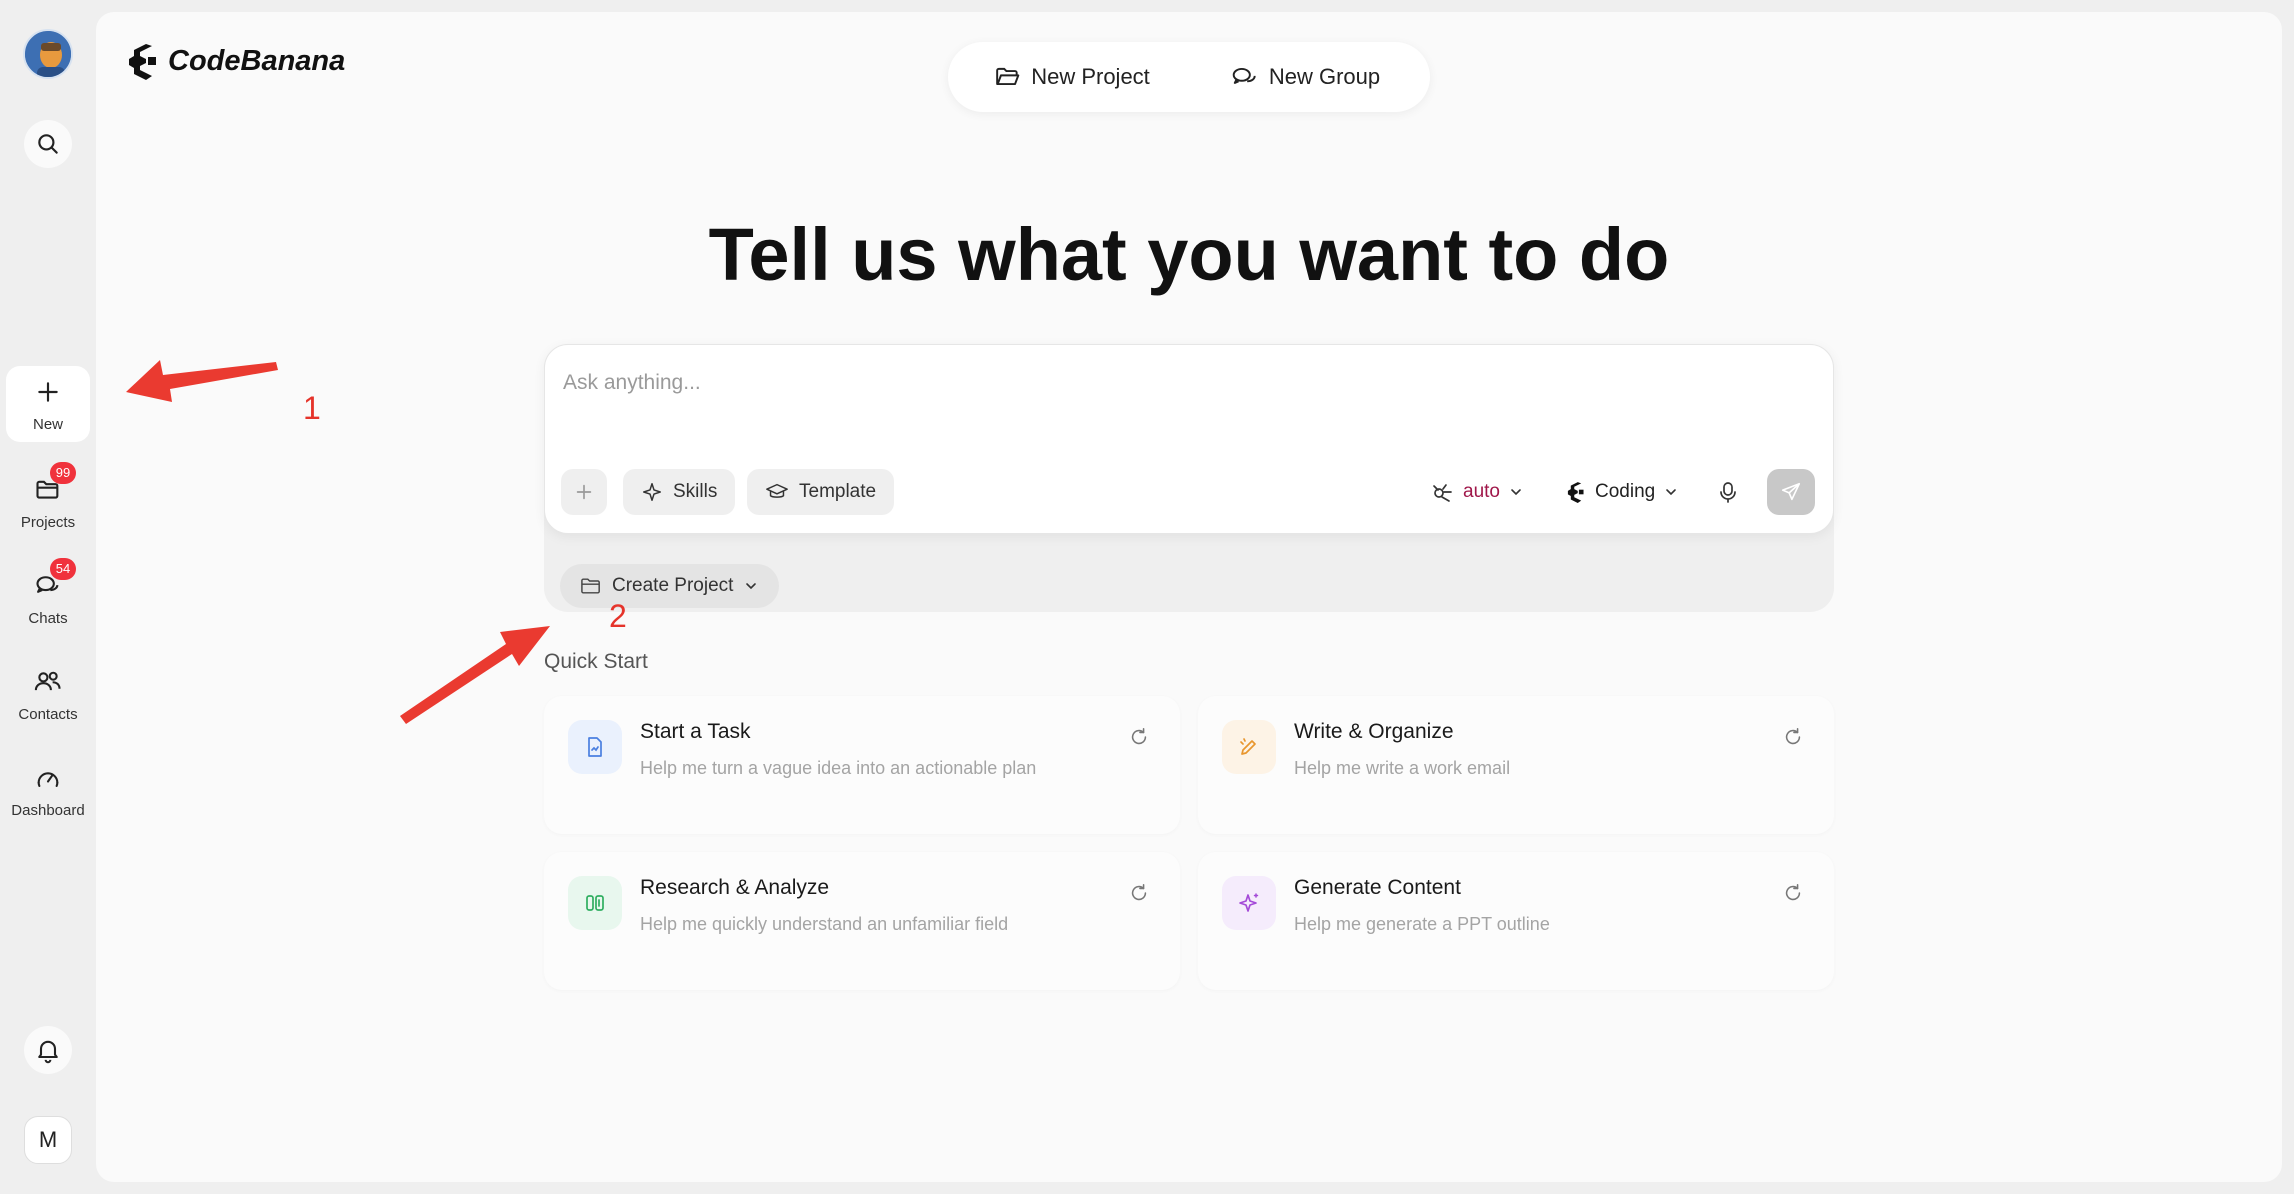  What do you see at coordinates (1402, 768) in the screenshot?
I see `card-description: Help me write a work email` at bounding box center [1402, 768].